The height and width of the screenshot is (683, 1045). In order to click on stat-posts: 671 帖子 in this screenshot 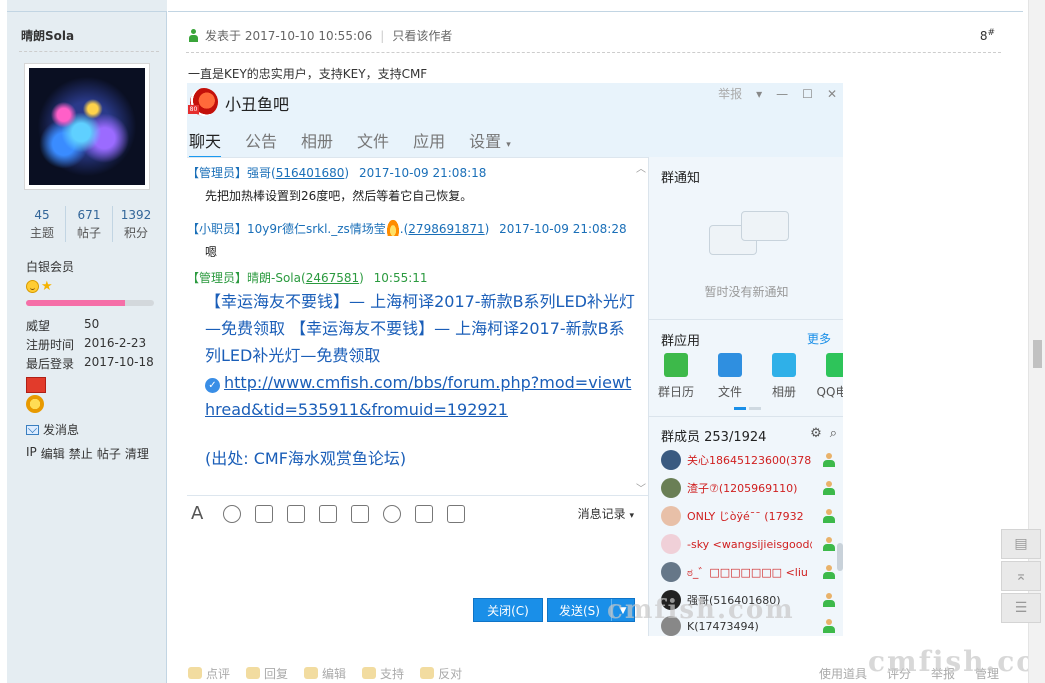, I will do `click(88, 224)`.